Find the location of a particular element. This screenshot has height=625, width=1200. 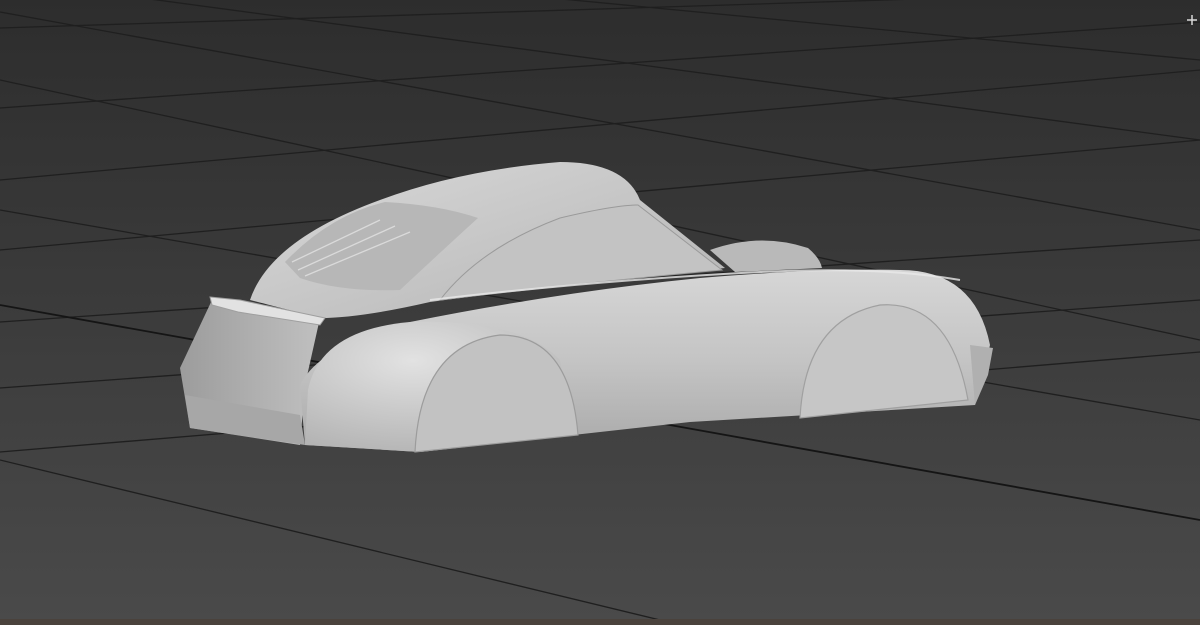

viewport-bottom-bar is located at coordinates (600, 622).